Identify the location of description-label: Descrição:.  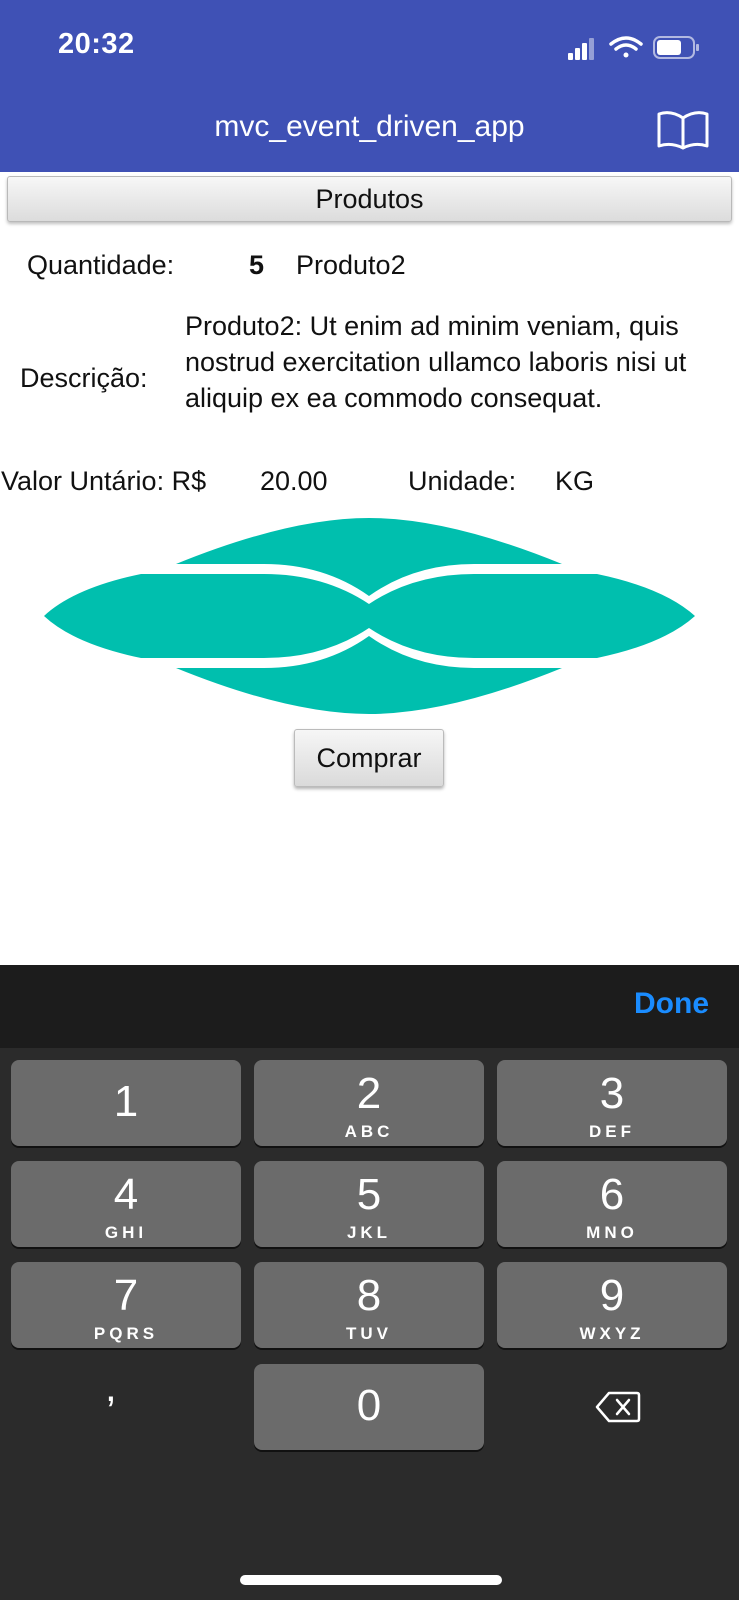
(84, 378).